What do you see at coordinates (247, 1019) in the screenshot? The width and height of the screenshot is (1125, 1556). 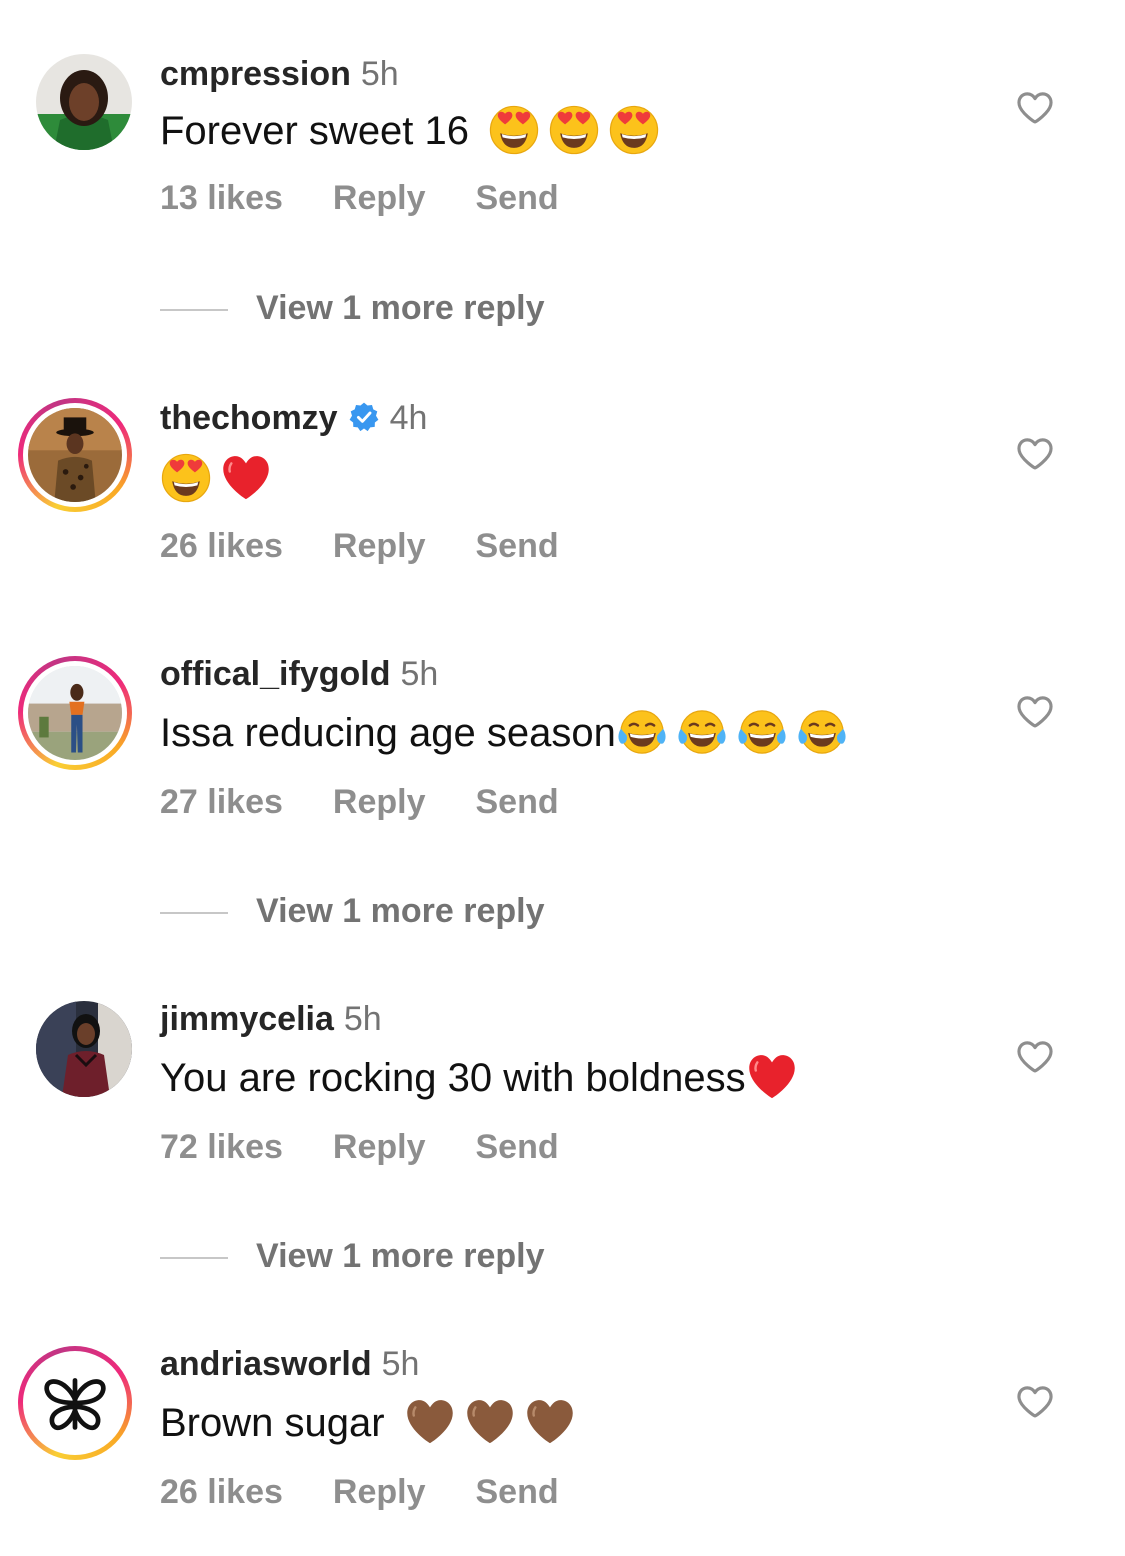 I see `username: jimmycelia` at bounding box center [247, 1019].